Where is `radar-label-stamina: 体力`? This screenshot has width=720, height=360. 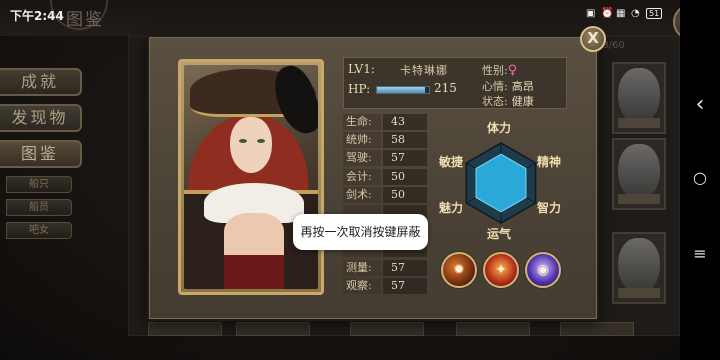 radar-label-stamina: 体力 is located at coordinates (499, 128).